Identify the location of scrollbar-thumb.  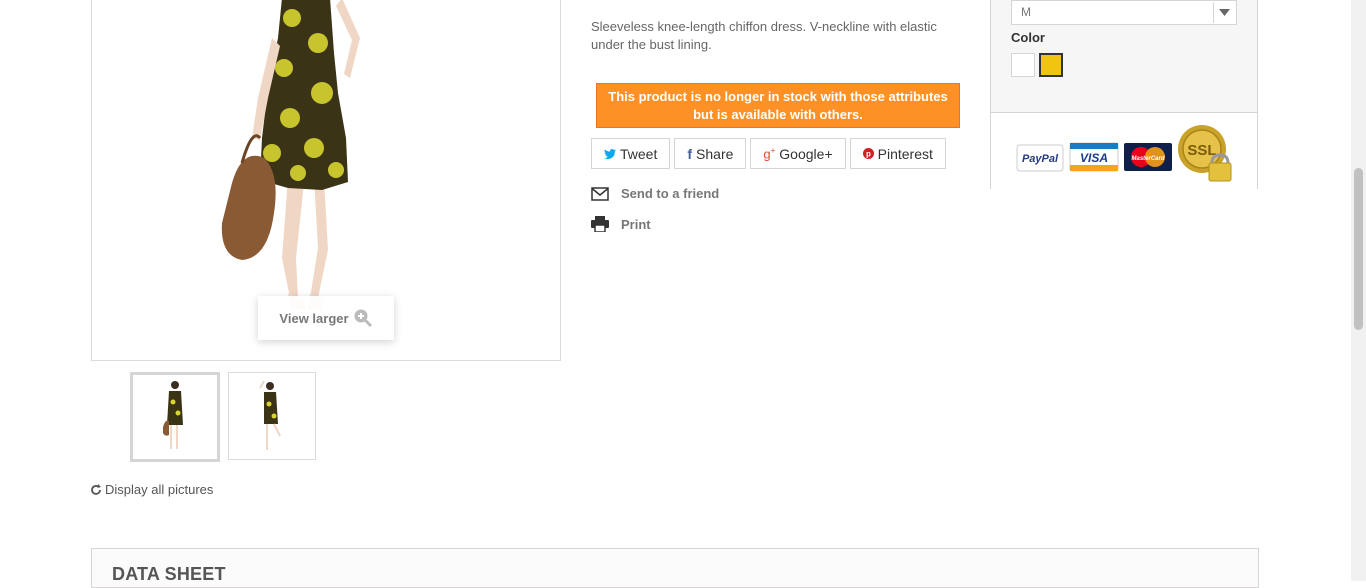
(1358, 249).